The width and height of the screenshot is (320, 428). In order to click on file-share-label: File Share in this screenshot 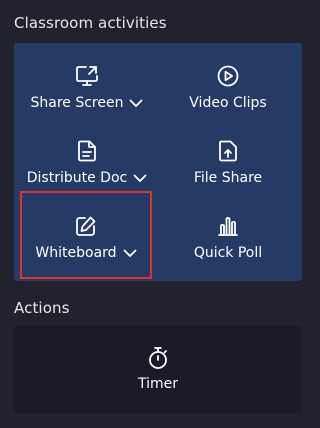, I will do `click(228, 178)`.